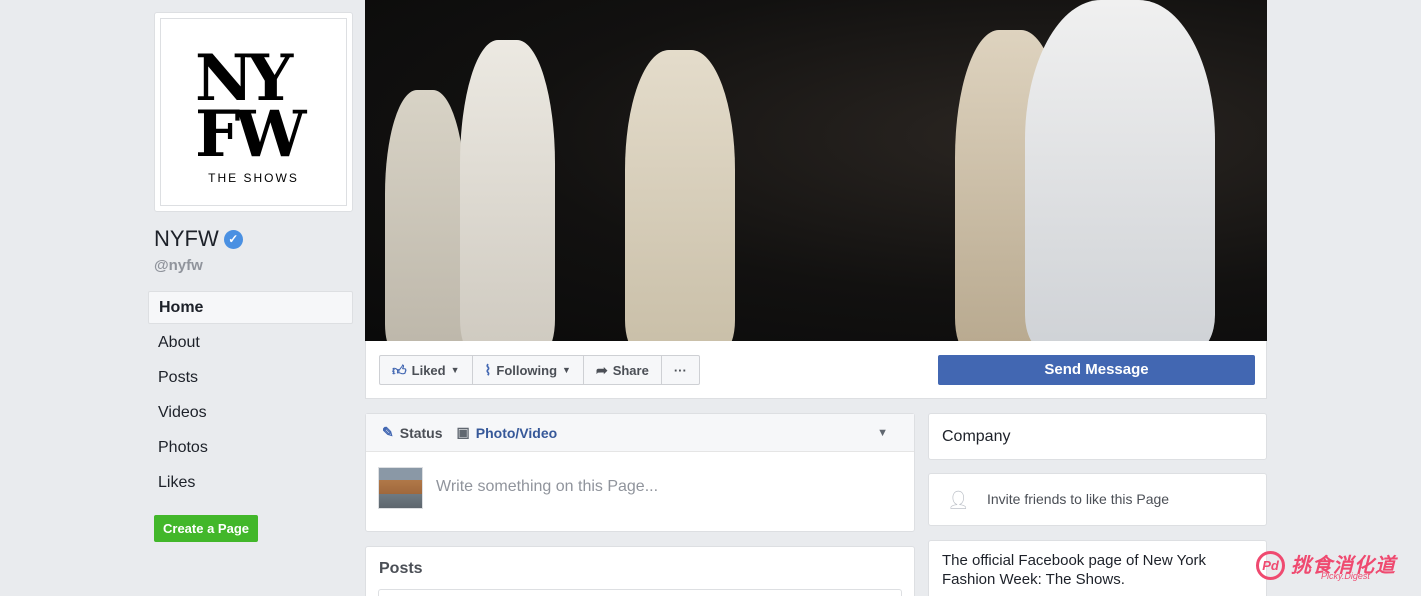 Image resolution: width=1421 pixels, height=596 pixels. I want to click on verified-check-icon: ✓, so click(233, 239).